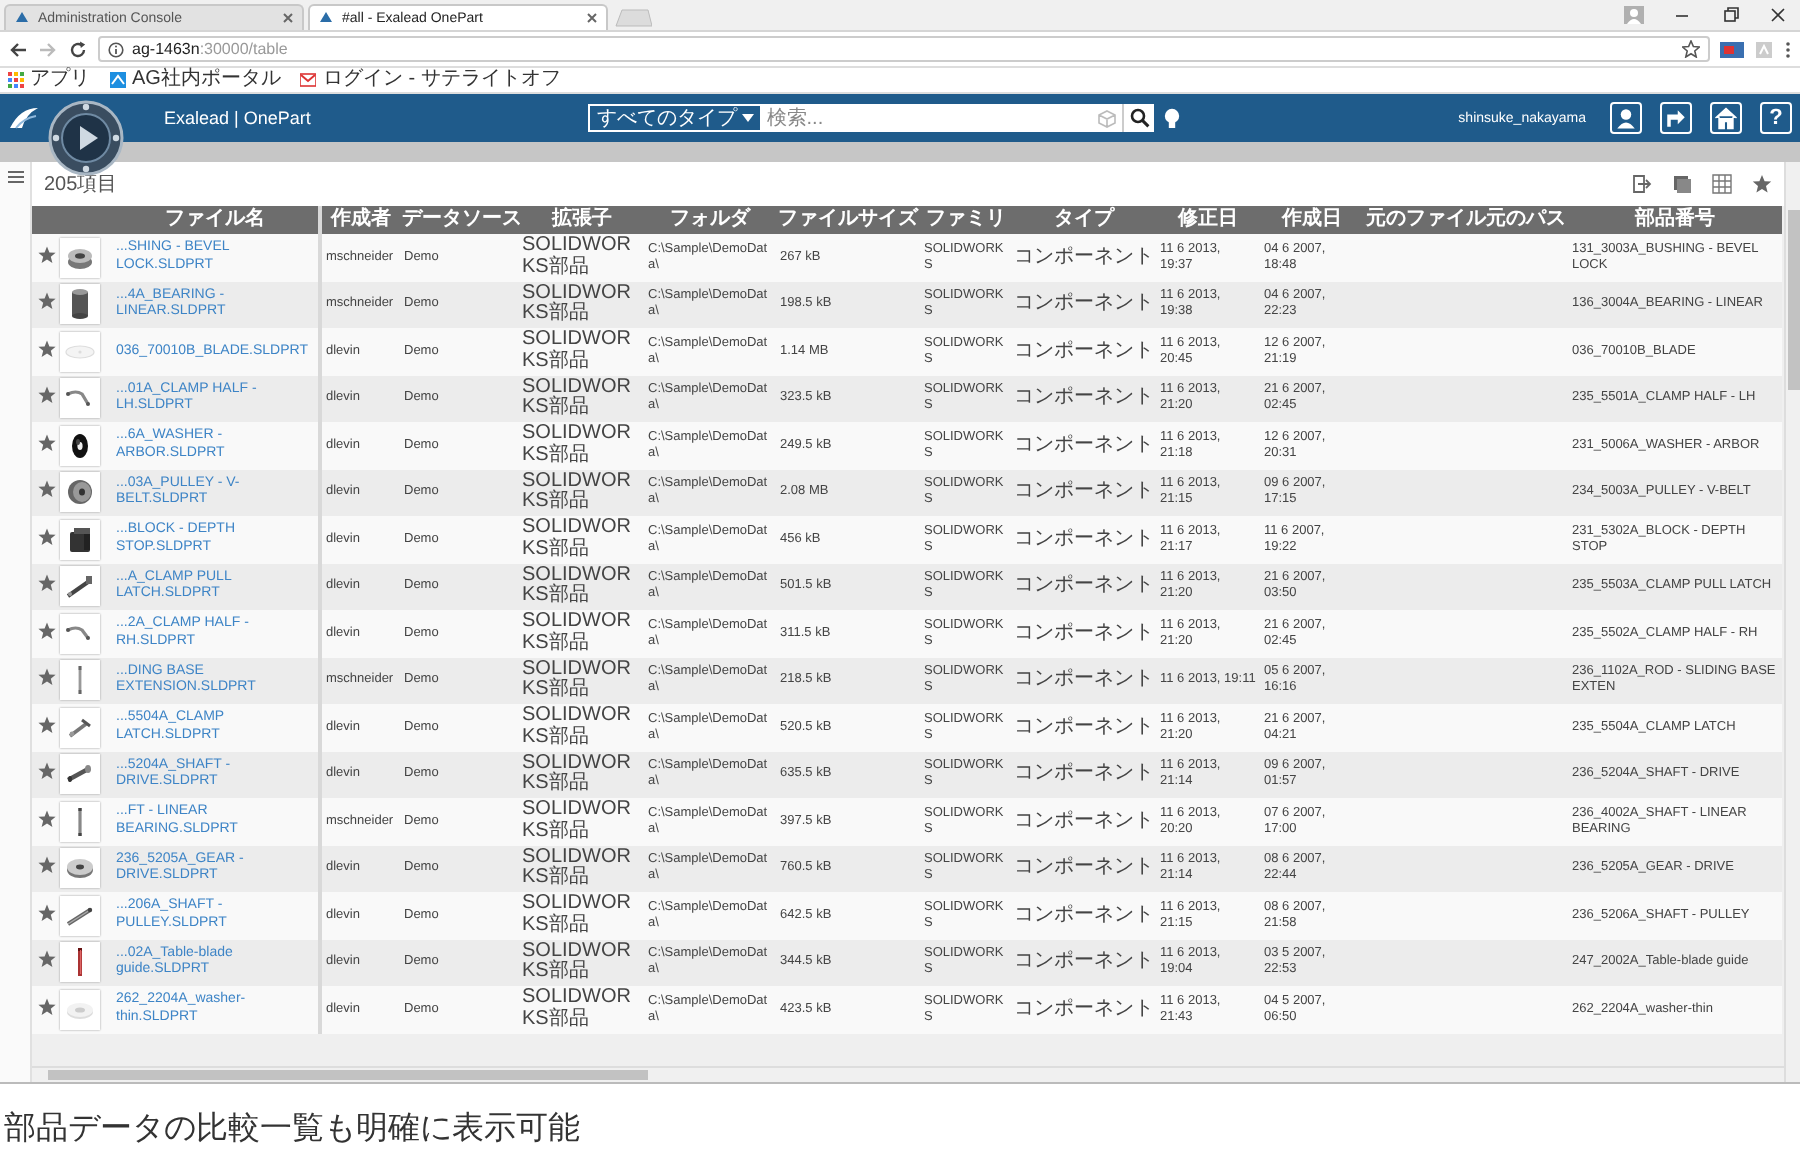 This screenshot has height=1156, width=1800. Describe the element at coordinates (1312, 220) in the screenshot. I see `column-header: 作成日` at that location.